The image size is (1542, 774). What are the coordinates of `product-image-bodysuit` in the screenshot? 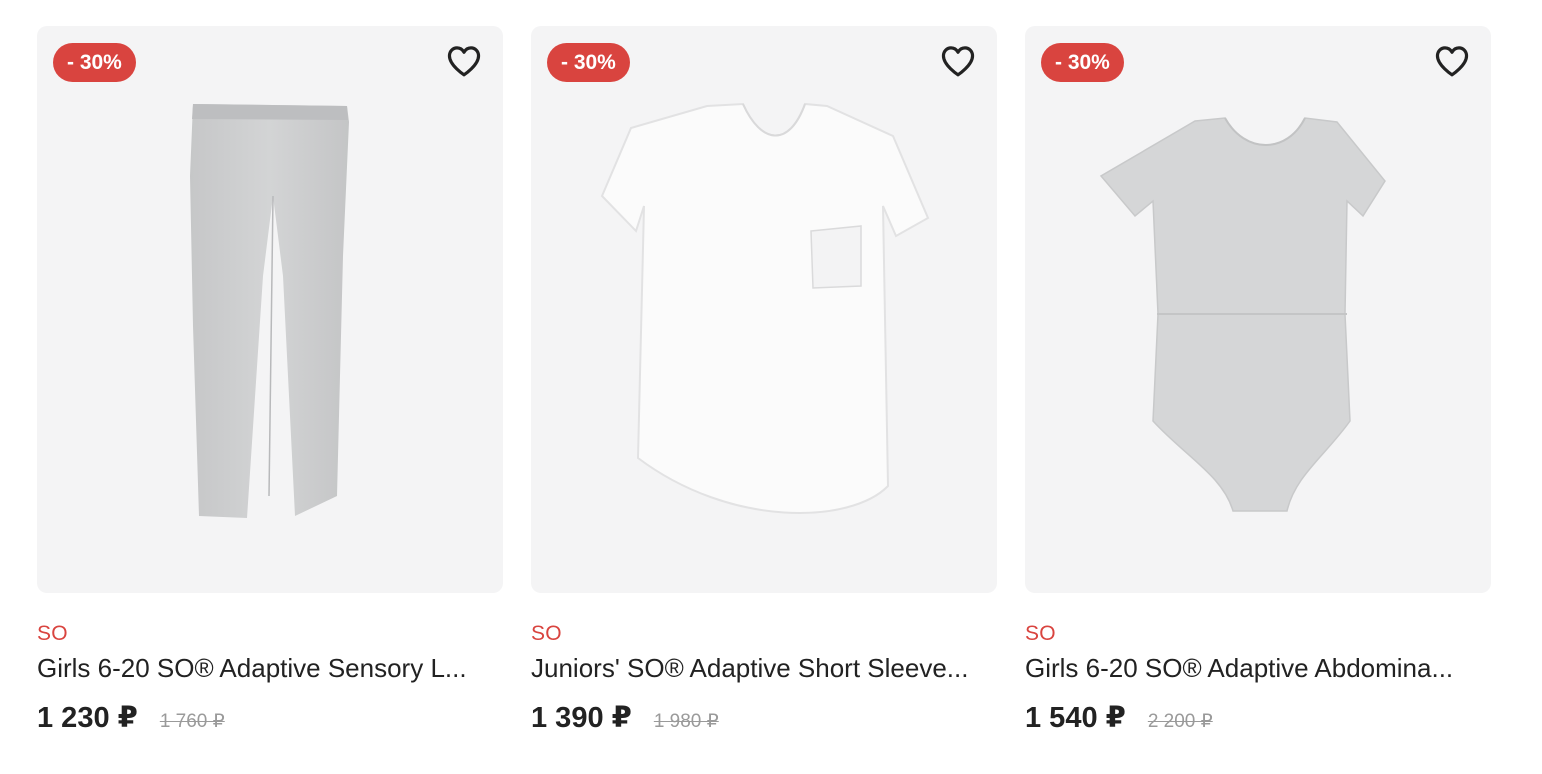 It's located at (1242, 314).